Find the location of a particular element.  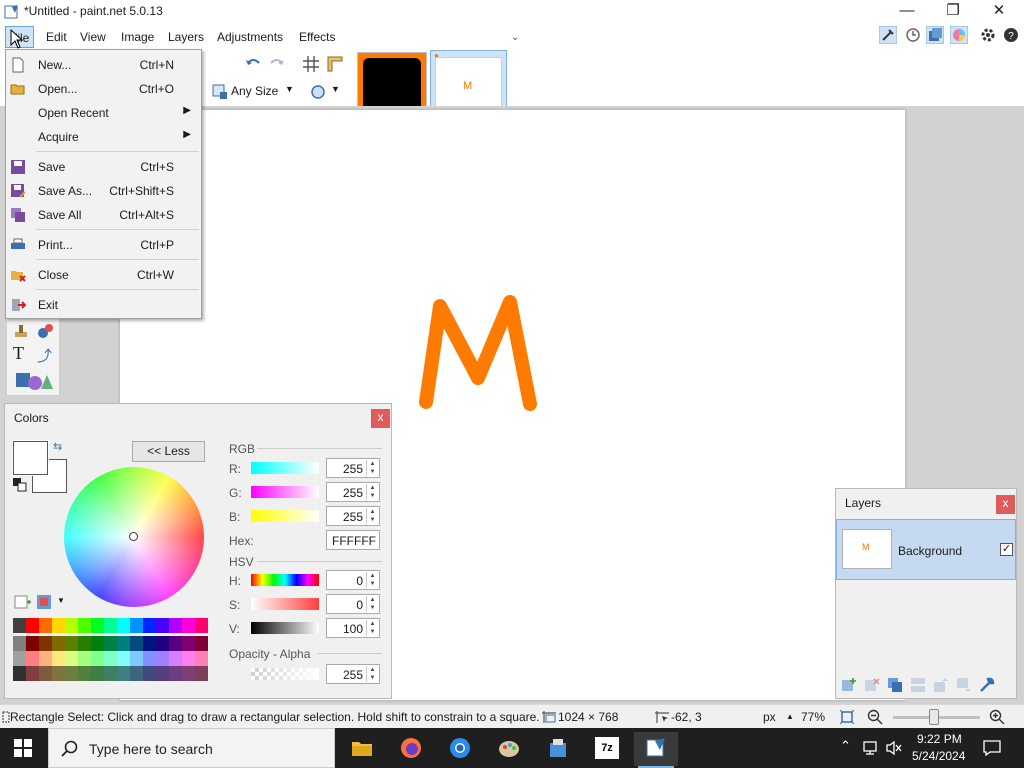

7zip-taskbar: 7z is located at coordinates (607, 749).